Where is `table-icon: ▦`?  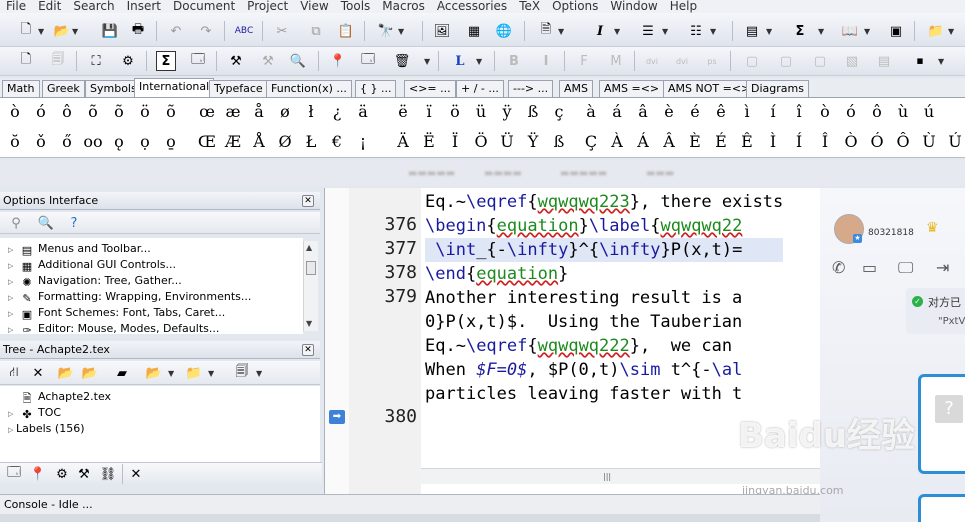
table-icon: ▦ is located at coordinates (474, 31).